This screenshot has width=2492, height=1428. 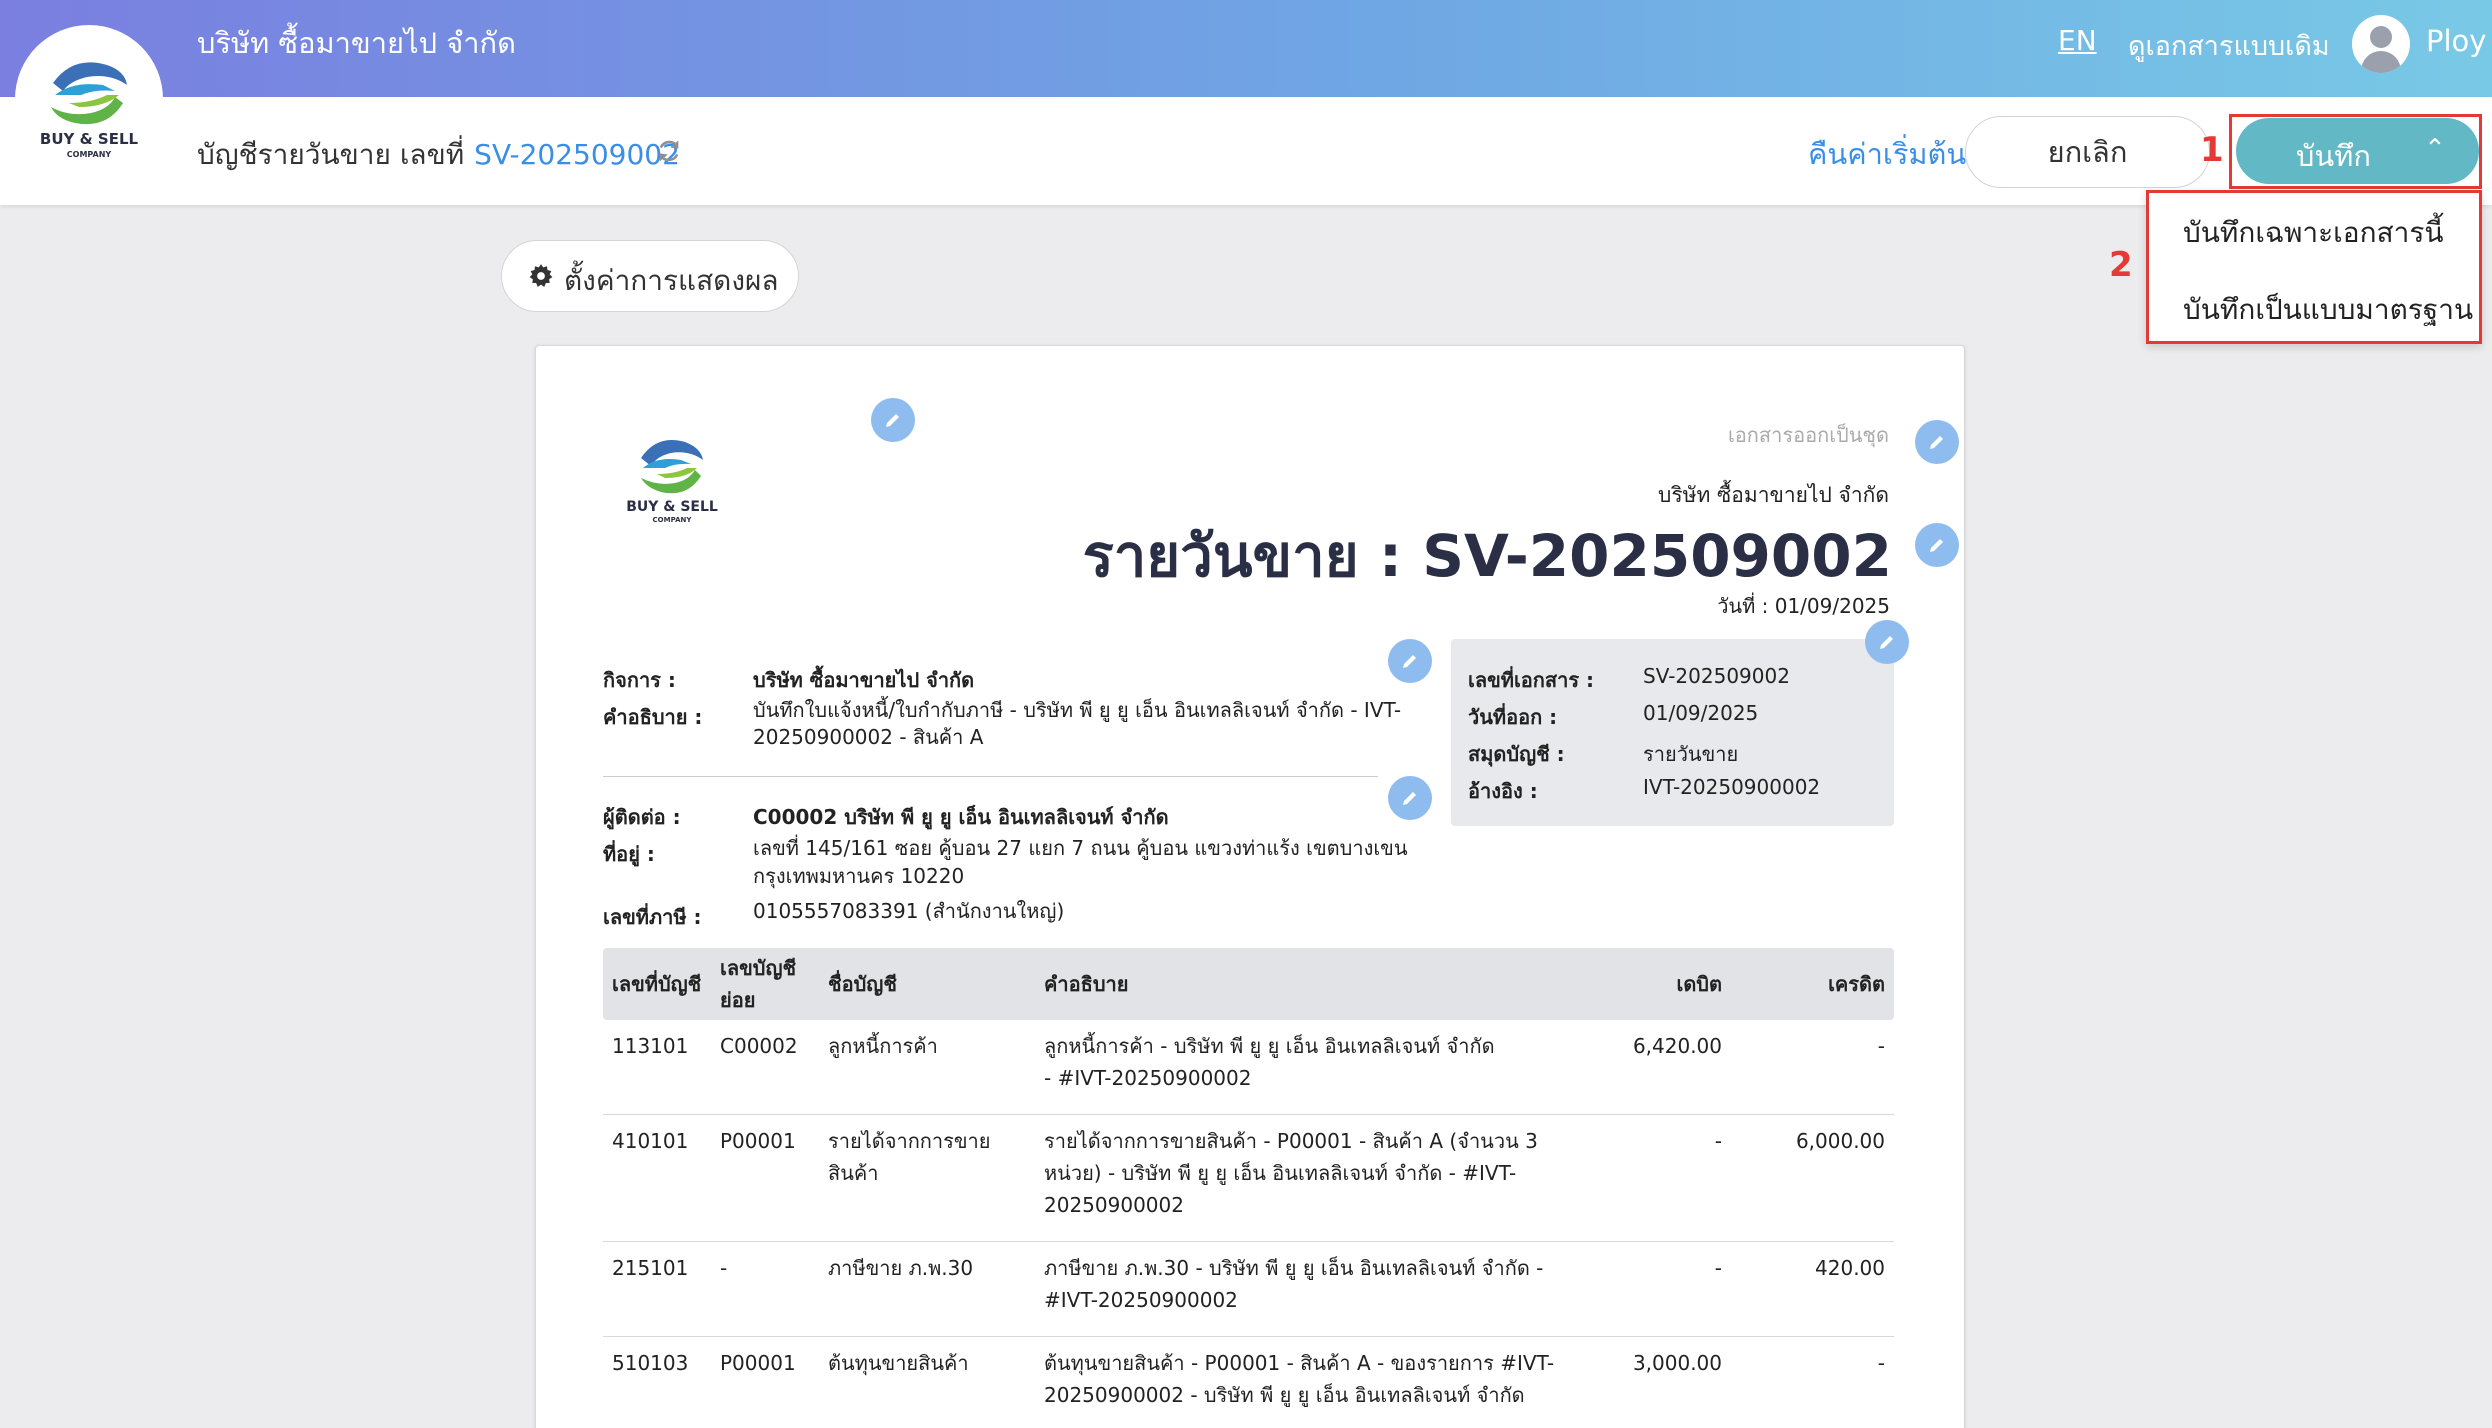 I want to click on row-account-name: ลูกหนี้การค้า, so click(x=883, y=1046).